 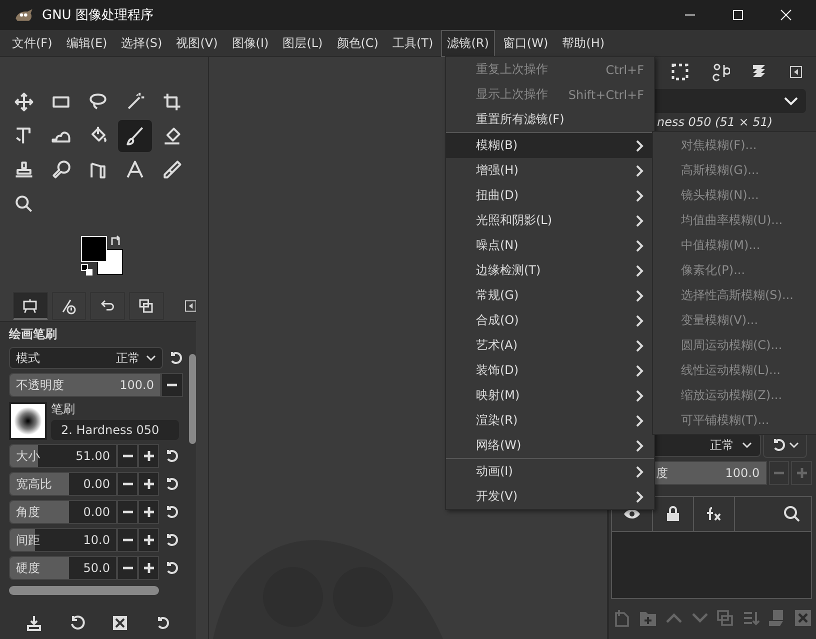 I want to click on crop-icon, so click(x=172, y=102).